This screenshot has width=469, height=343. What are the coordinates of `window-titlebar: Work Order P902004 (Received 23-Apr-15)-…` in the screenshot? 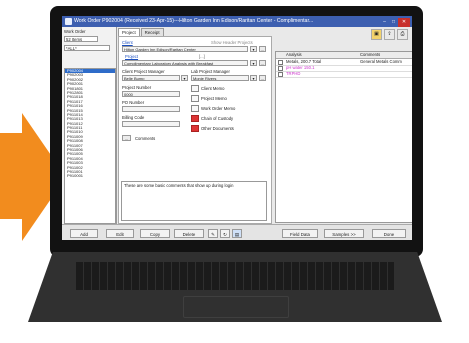 It's located at (237, 21).